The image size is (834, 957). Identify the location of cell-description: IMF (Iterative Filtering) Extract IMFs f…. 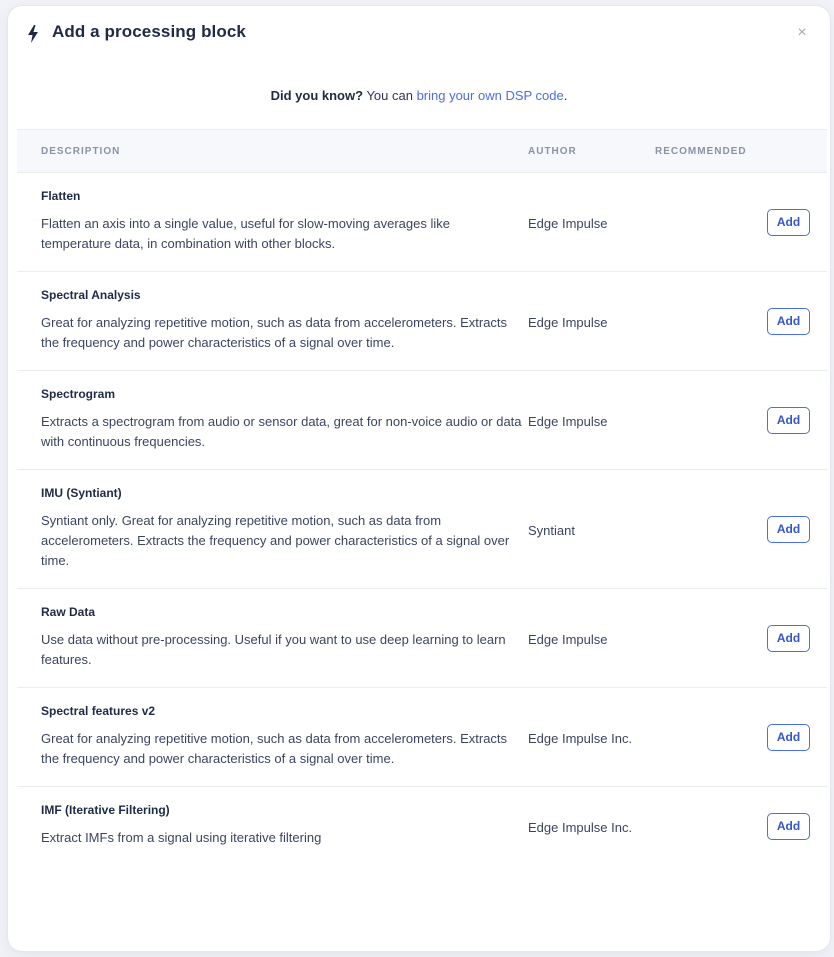
(272, 826).